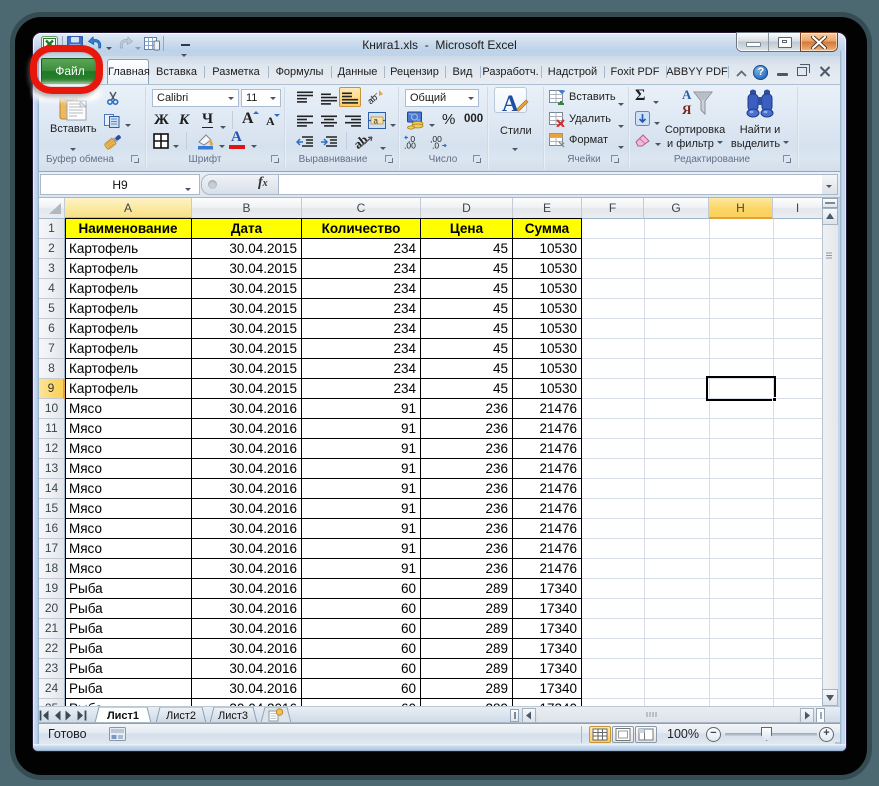 The width and height of the screenshot is (879, 786). What do you see at coordinates (376, 121) in the screenshot?
I see `svg-text: a` at bounding box center [376, 121].